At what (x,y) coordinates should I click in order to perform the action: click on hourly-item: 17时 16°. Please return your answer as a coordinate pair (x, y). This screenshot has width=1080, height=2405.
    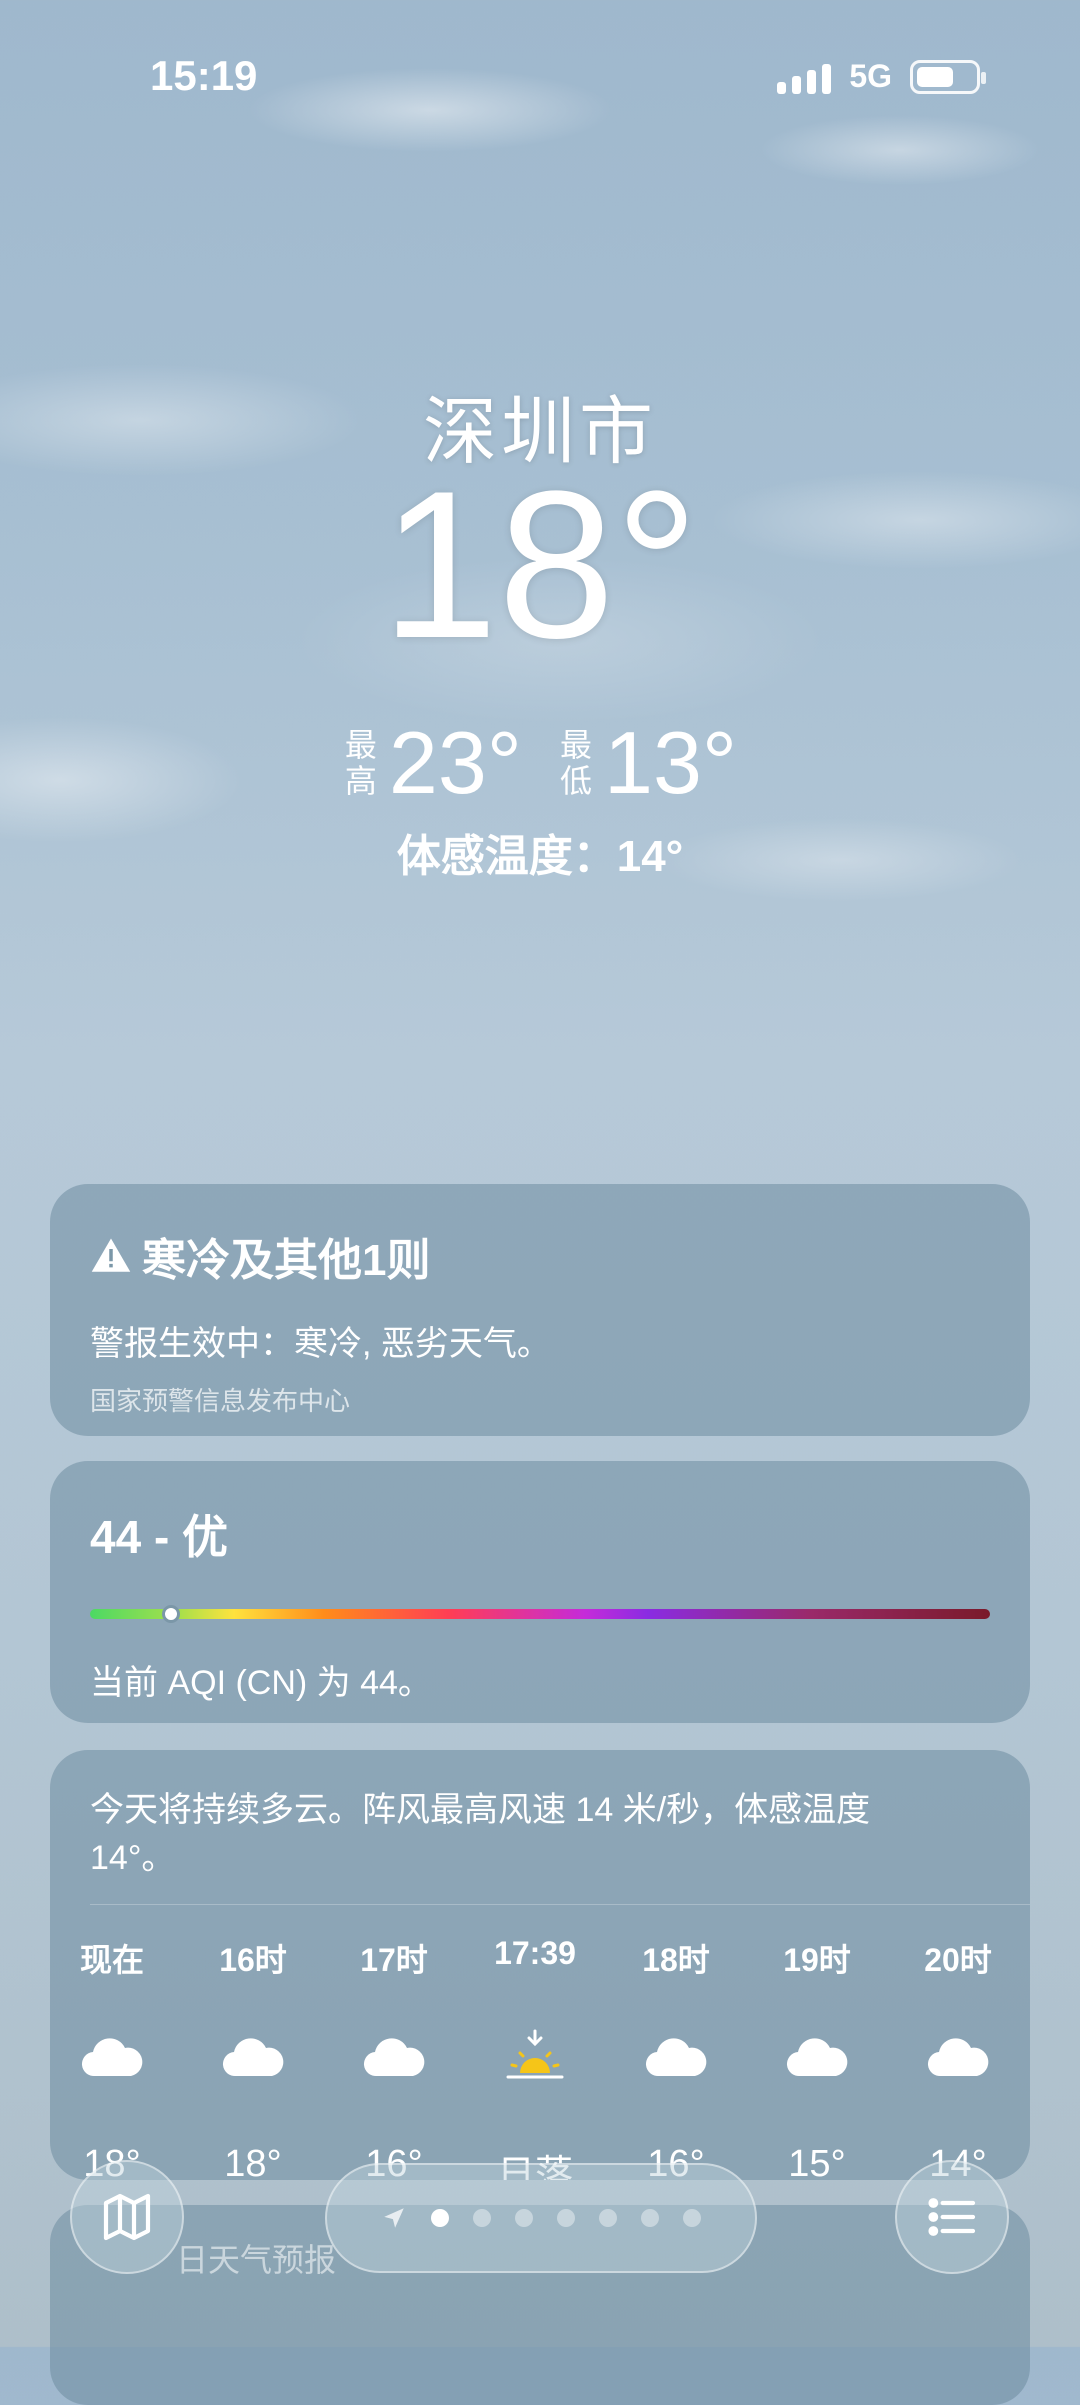
    Looking at the image, I should click on (394, 2057).